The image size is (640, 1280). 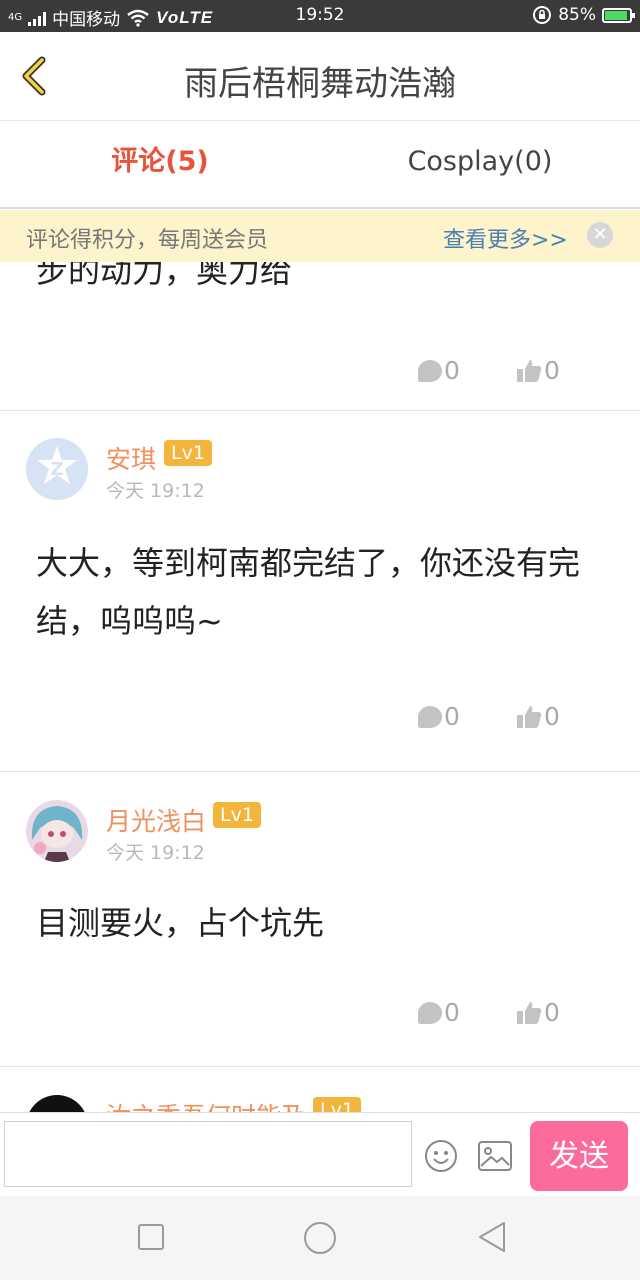 What do you see at coordinates (308, 592) in the screenshot?
I see `comment-body: 大大，等到柯南都完结了，你还没有完结，呜呜呜~` at bounding box center [308, 592].